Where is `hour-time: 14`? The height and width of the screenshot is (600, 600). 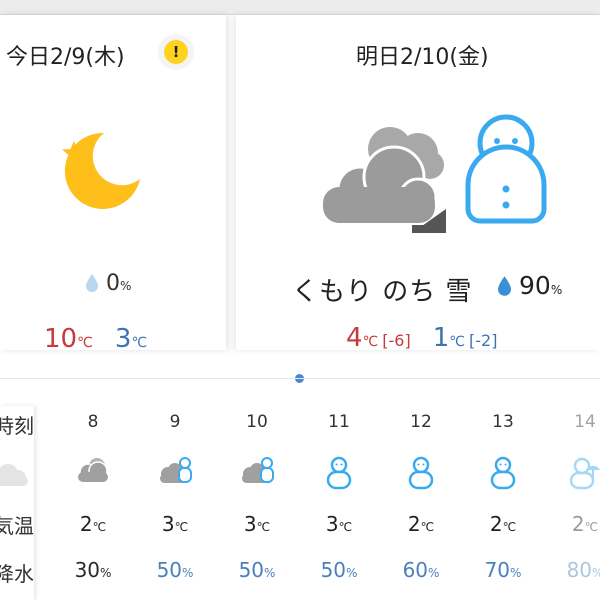
hour-time: 14 is located at coordinates (585, 422).